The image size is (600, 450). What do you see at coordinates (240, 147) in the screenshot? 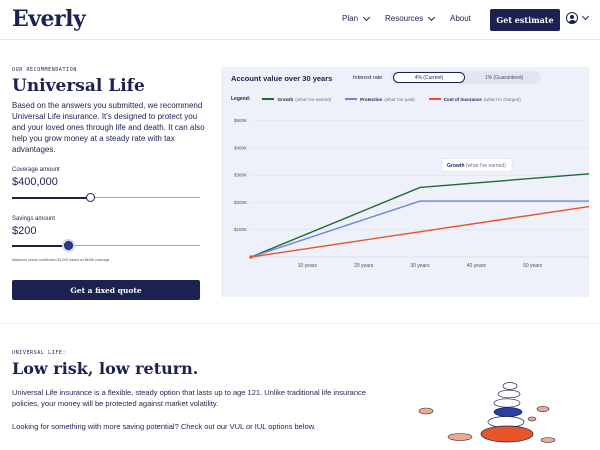
I see `y-tick-label: $400K` at bounding box center [240, 147].